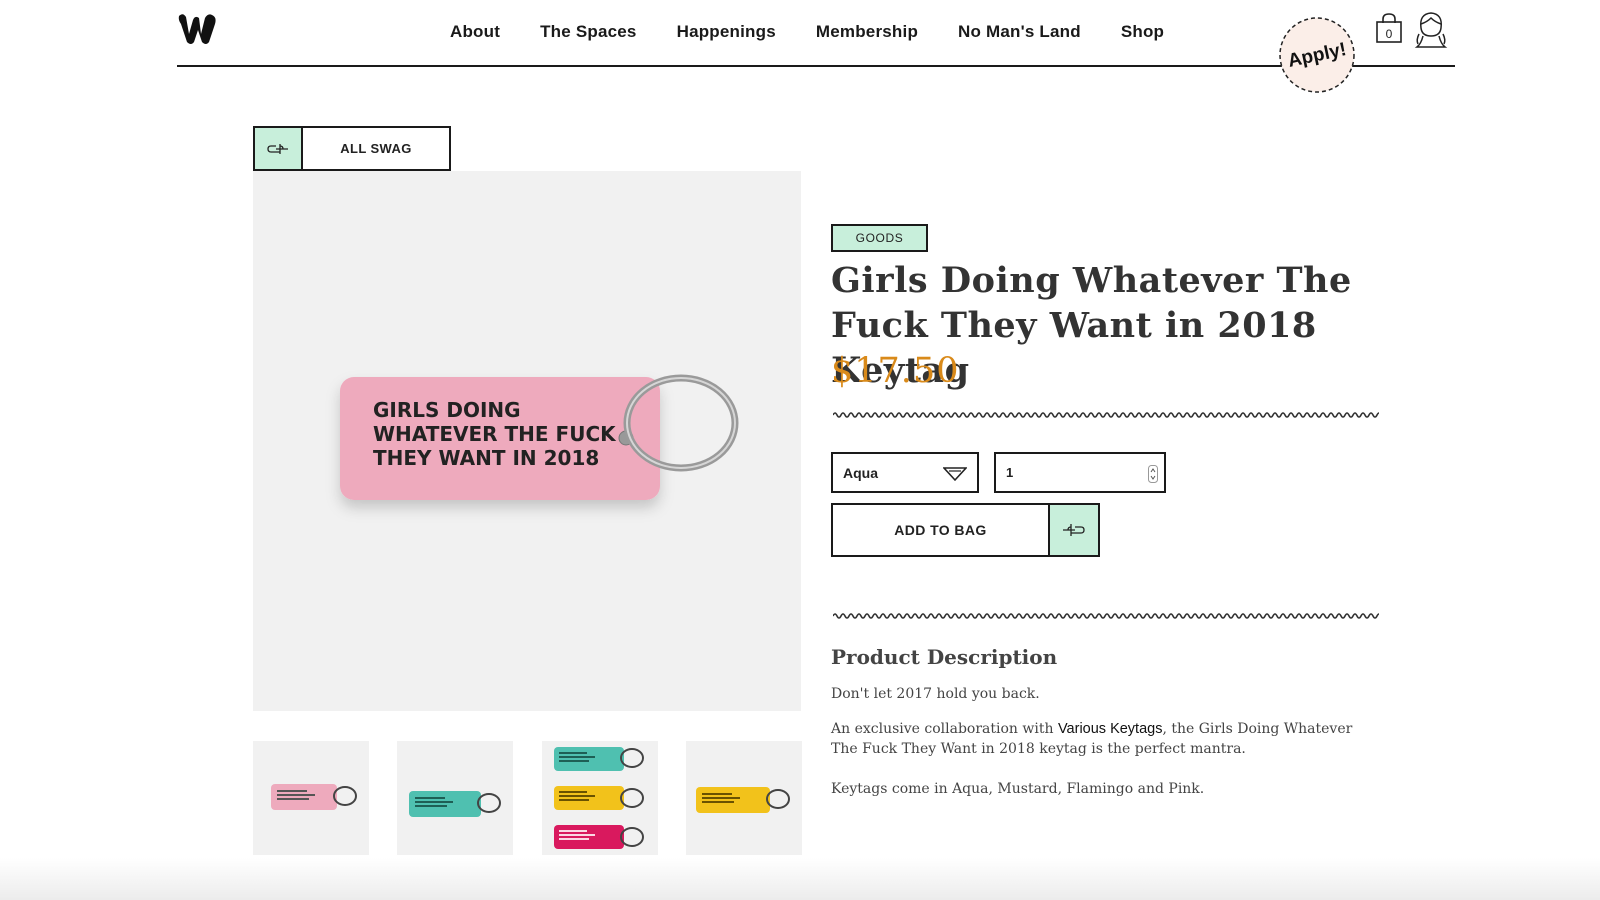  What do you see at coordinates (867, 32) in the screenshot?
I see `nav-membership: Membership` at bounding box center [867, 32].